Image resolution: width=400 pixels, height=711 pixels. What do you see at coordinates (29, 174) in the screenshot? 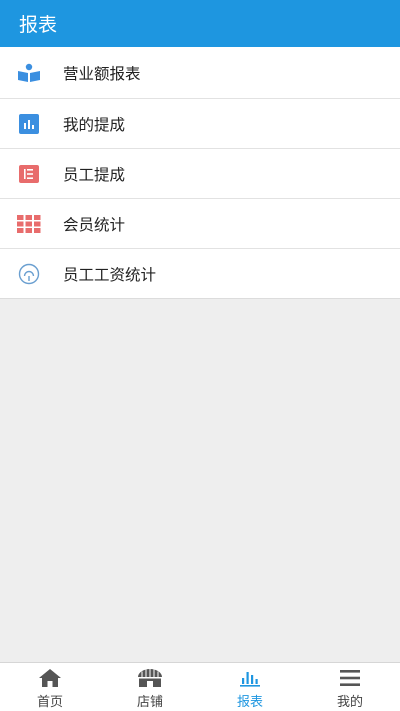
I see `list-card-icon` at bounding box center [29, 174].